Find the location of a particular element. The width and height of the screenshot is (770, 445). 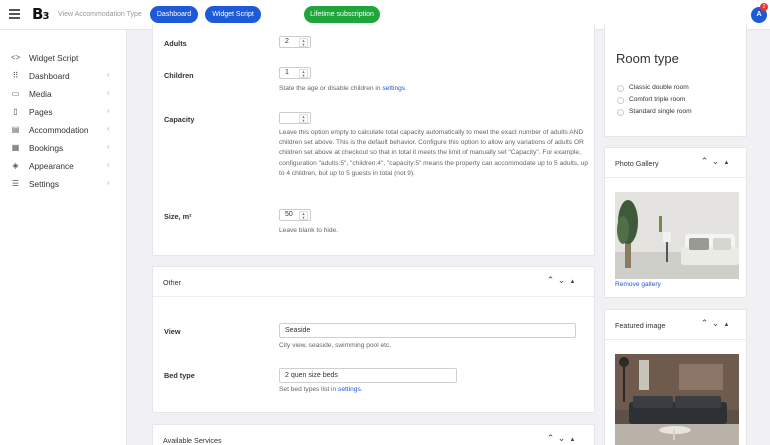

sidebar-item-label: Dashboard is located at coordinates (49, 76).